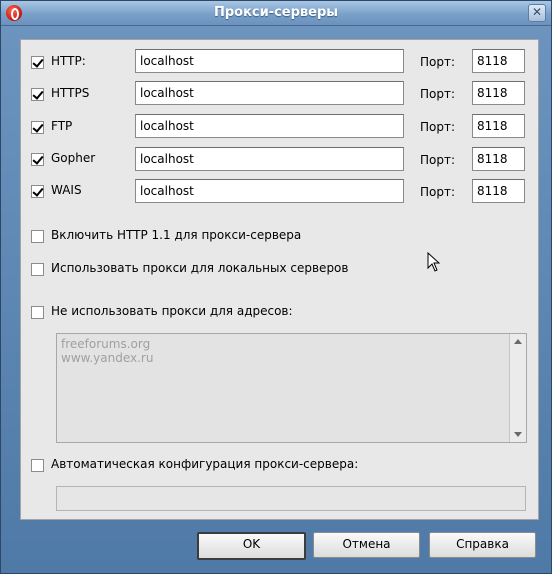 Image resolution: width=552 pixels, height=574 pixels. What do you see at coordinates (498, 93) in the screenshot?
I see `https-port-input: 8118` at bounding box center [498, 93].